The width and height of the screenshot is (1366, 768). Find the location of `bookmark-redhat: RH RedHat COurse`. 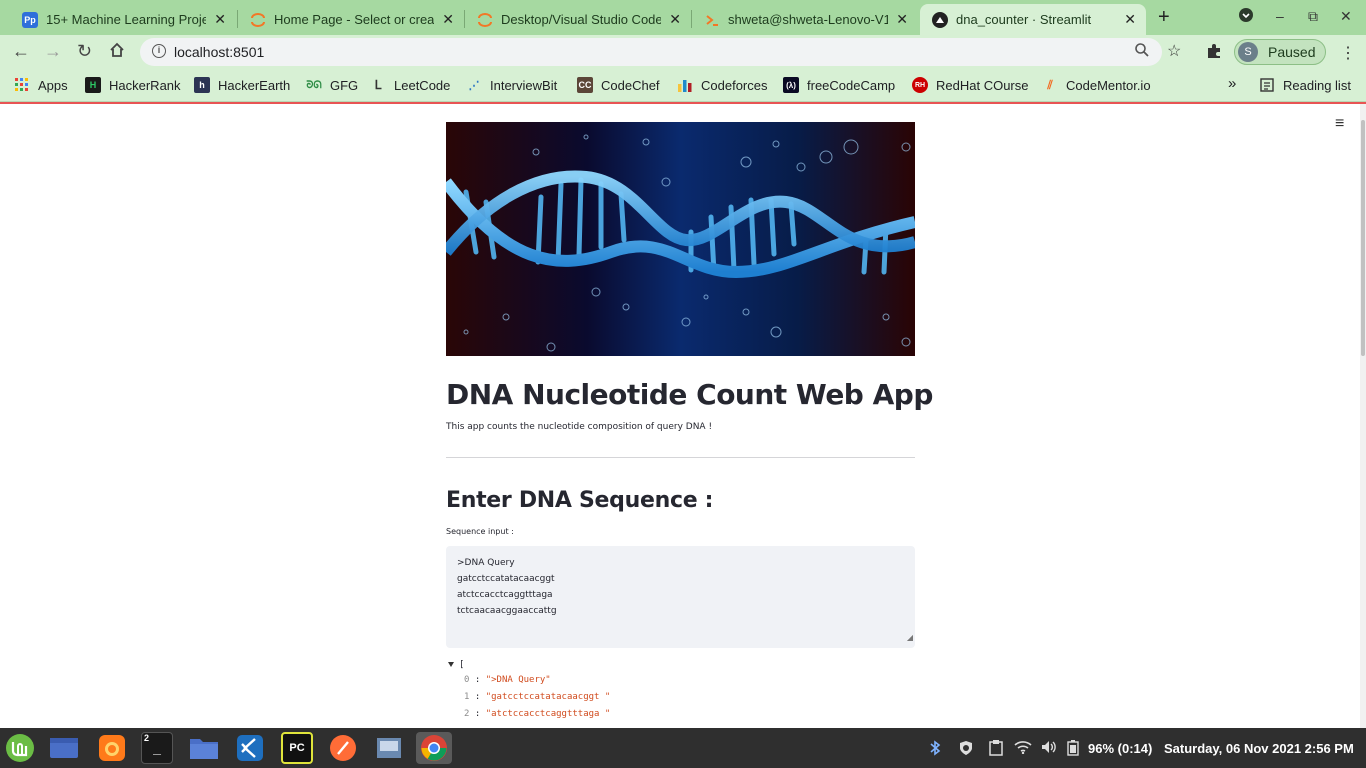

bookmark-redhat: RH RedHat COurse is located at coordinates (970, 85).